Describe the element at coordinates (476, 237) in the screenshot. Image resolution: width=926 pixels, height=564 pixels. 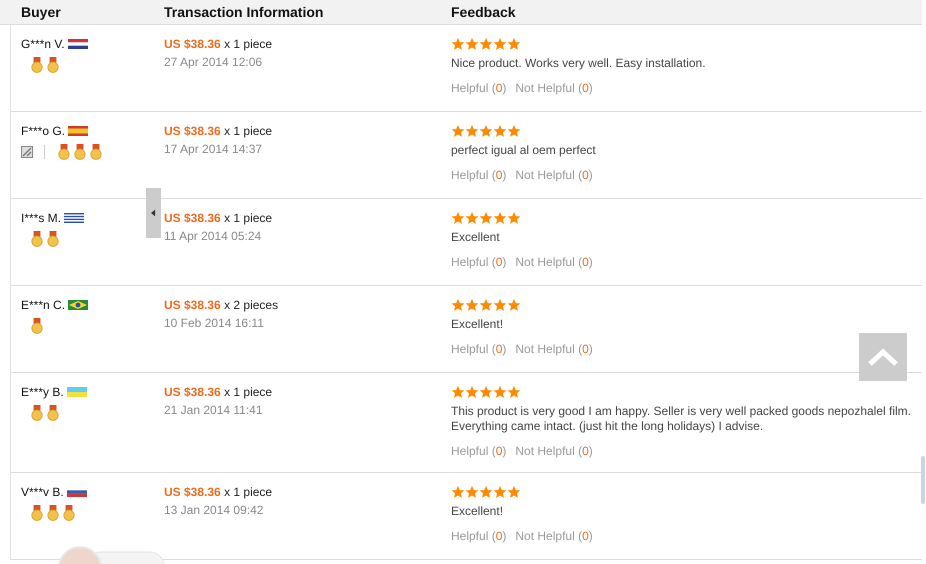
I see `review-text: Excellent` at that location.